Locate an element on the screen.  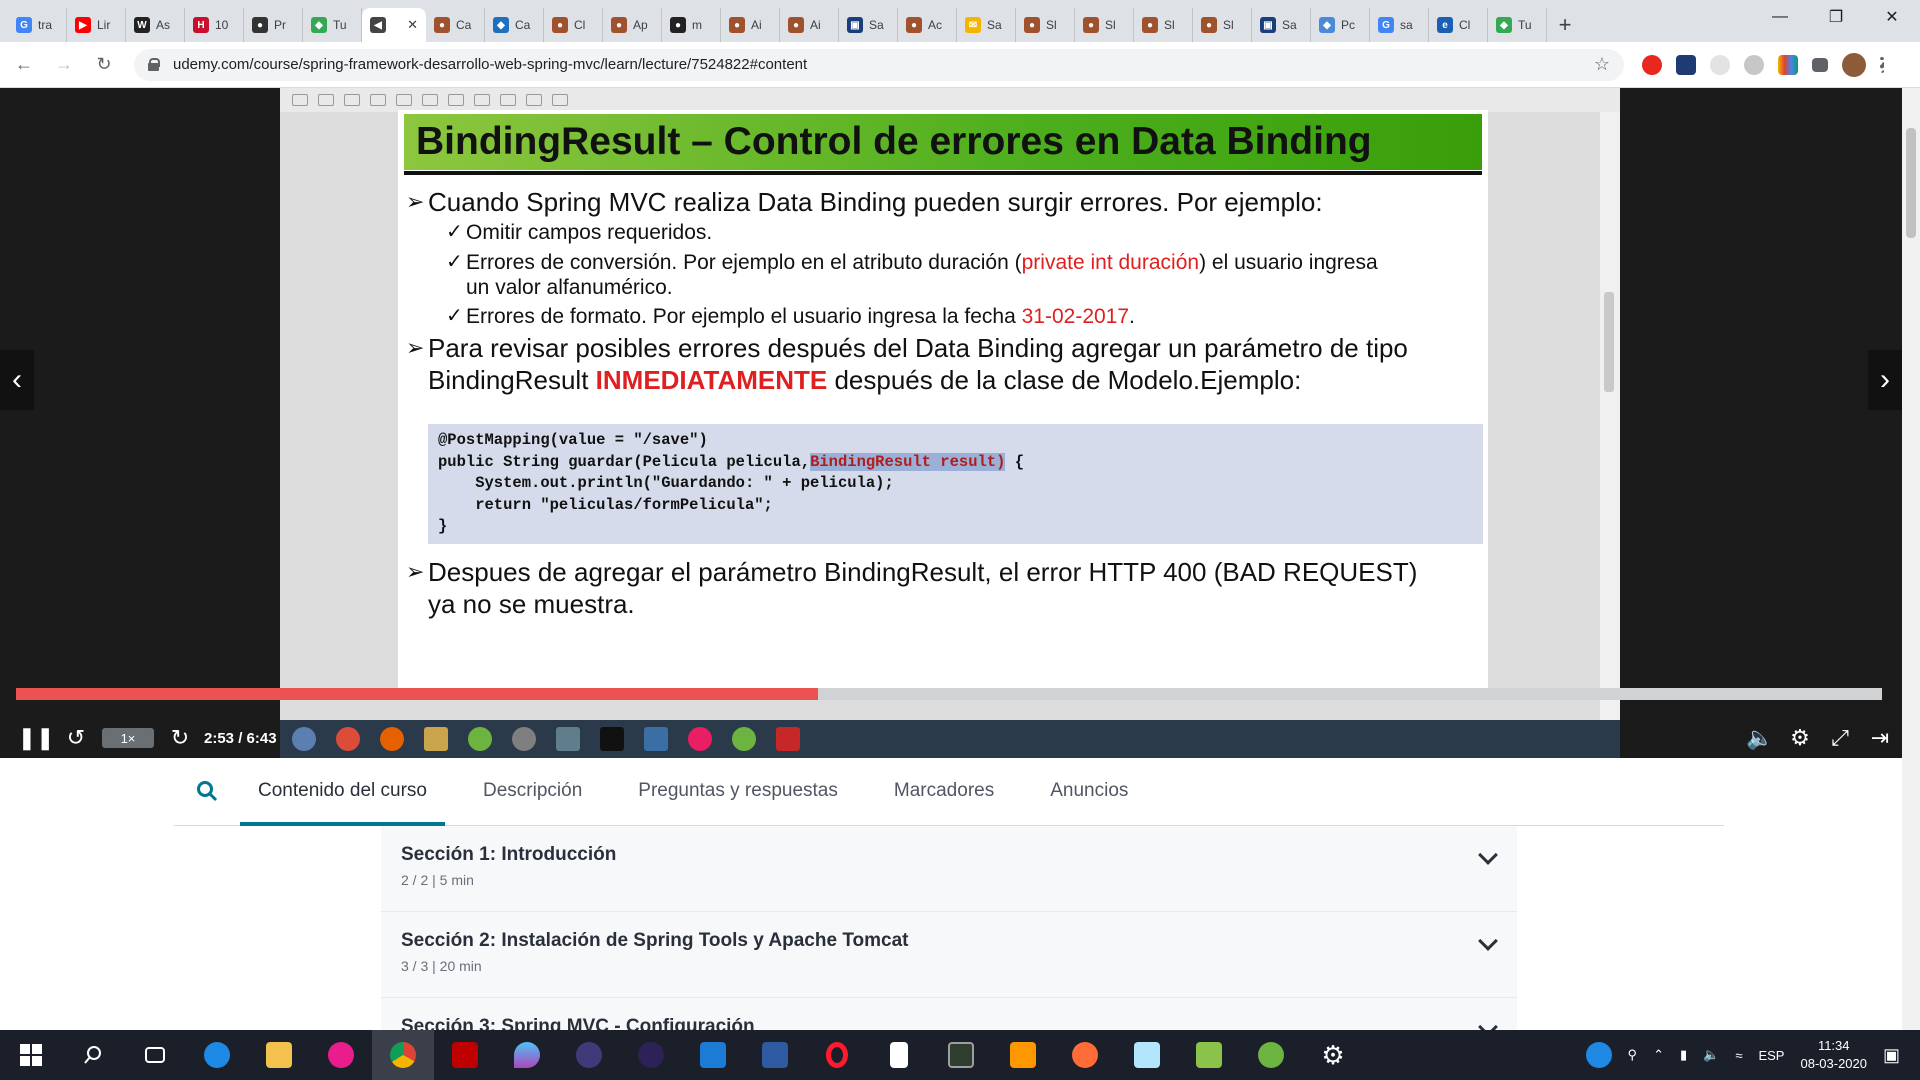
avatar is located at coordinates (1854, 64).